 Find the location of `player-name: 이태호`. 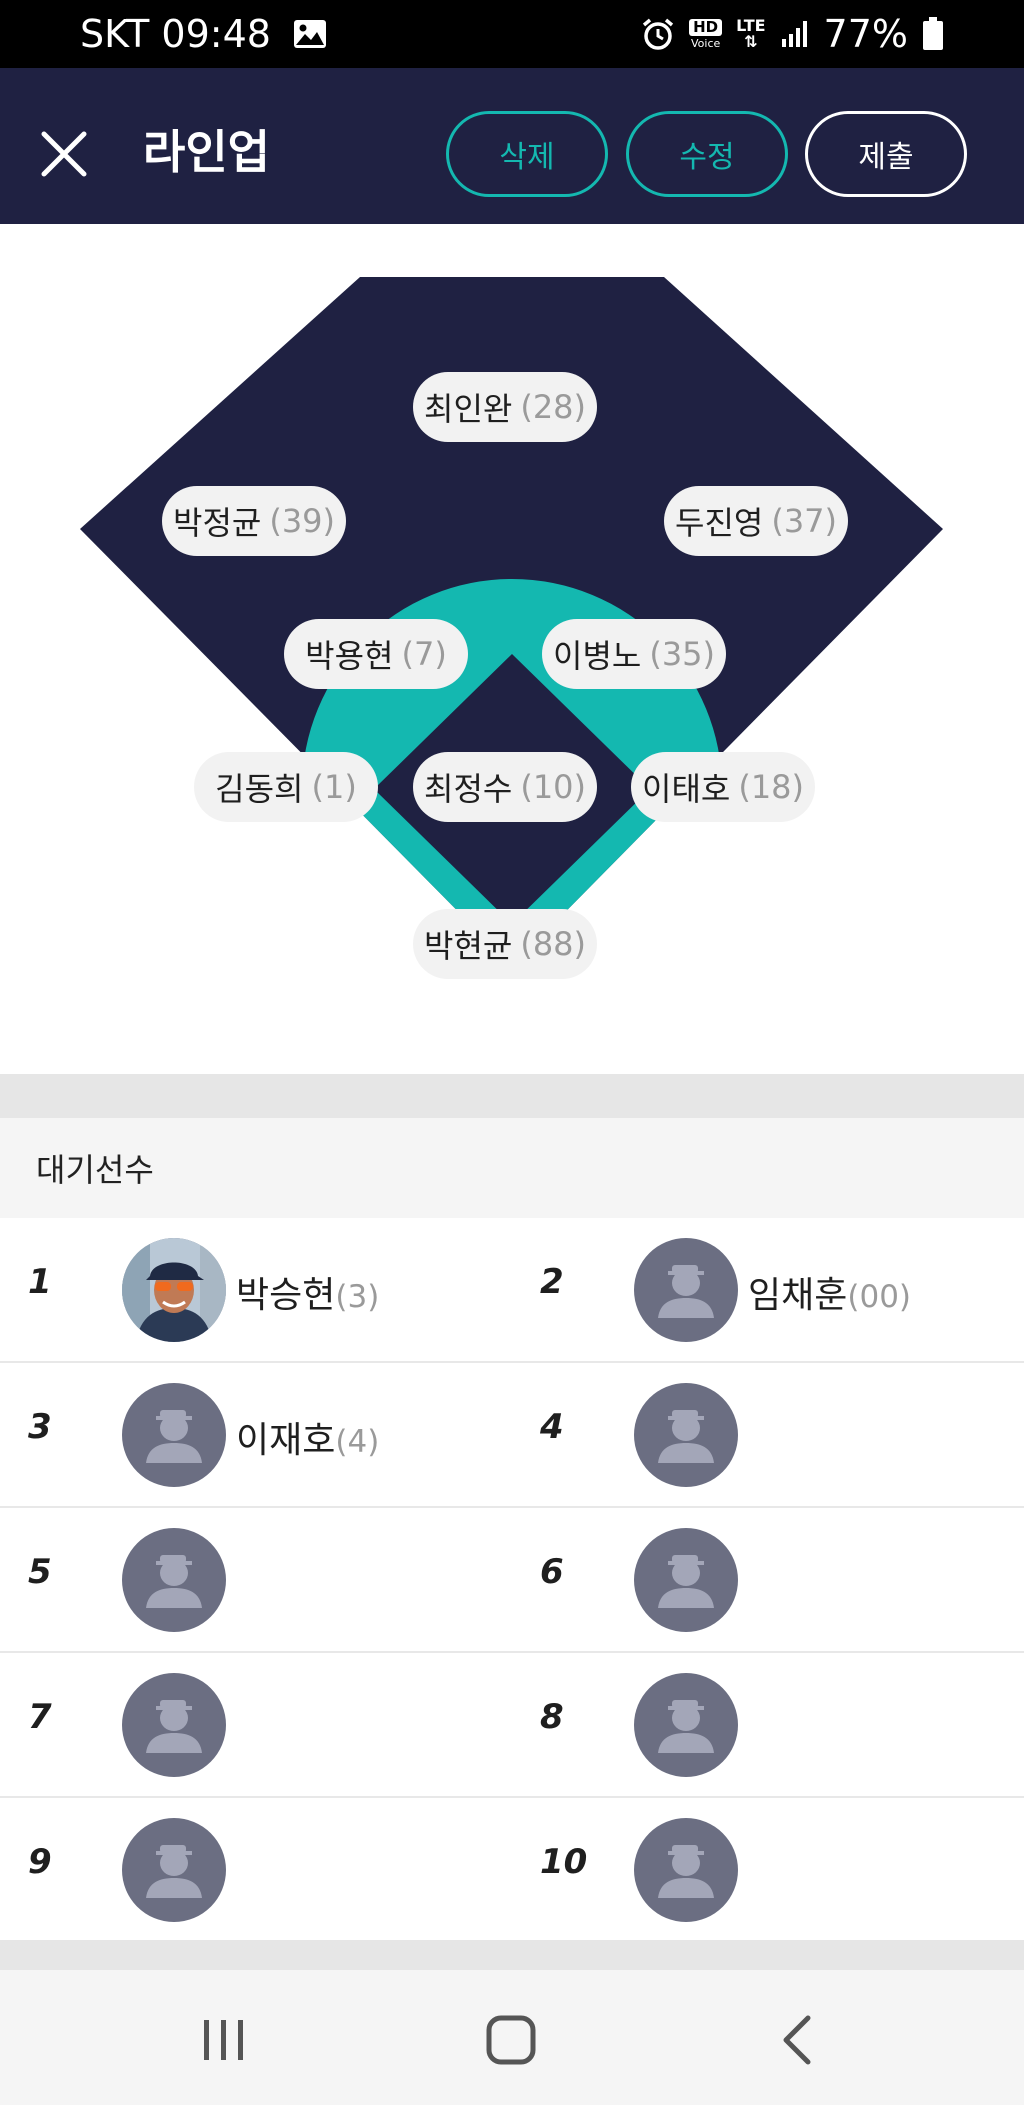

player-name: 이태호 is located at coordinates (686, 789).